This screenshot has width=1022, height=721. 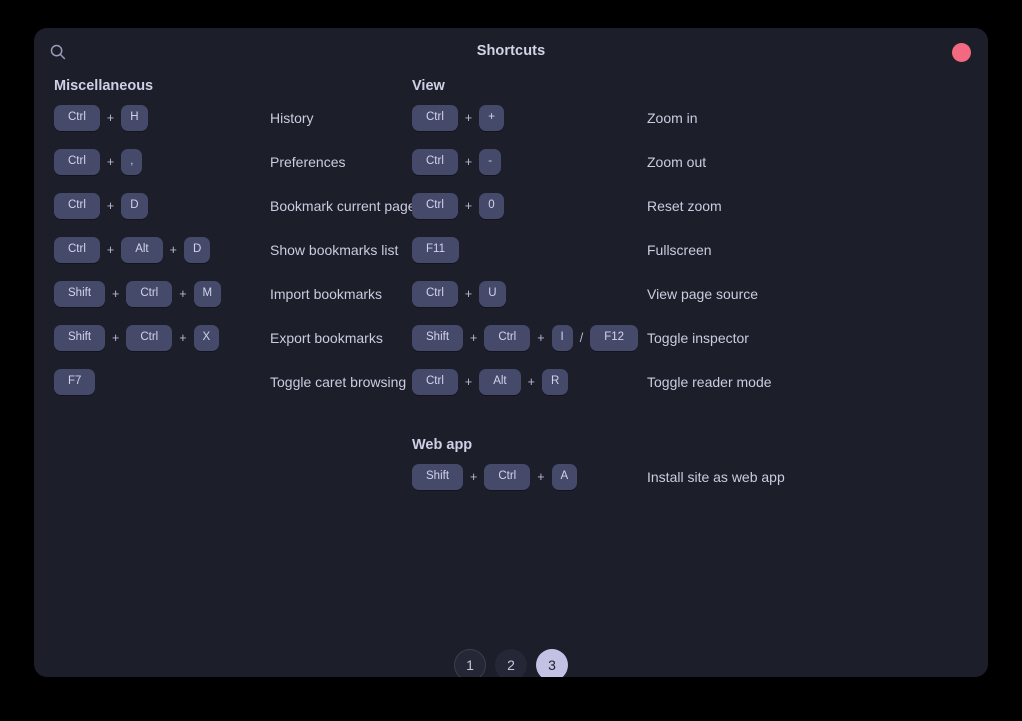 I want to click on shortcut-description: Zoom out, so click(x=677, y=162).